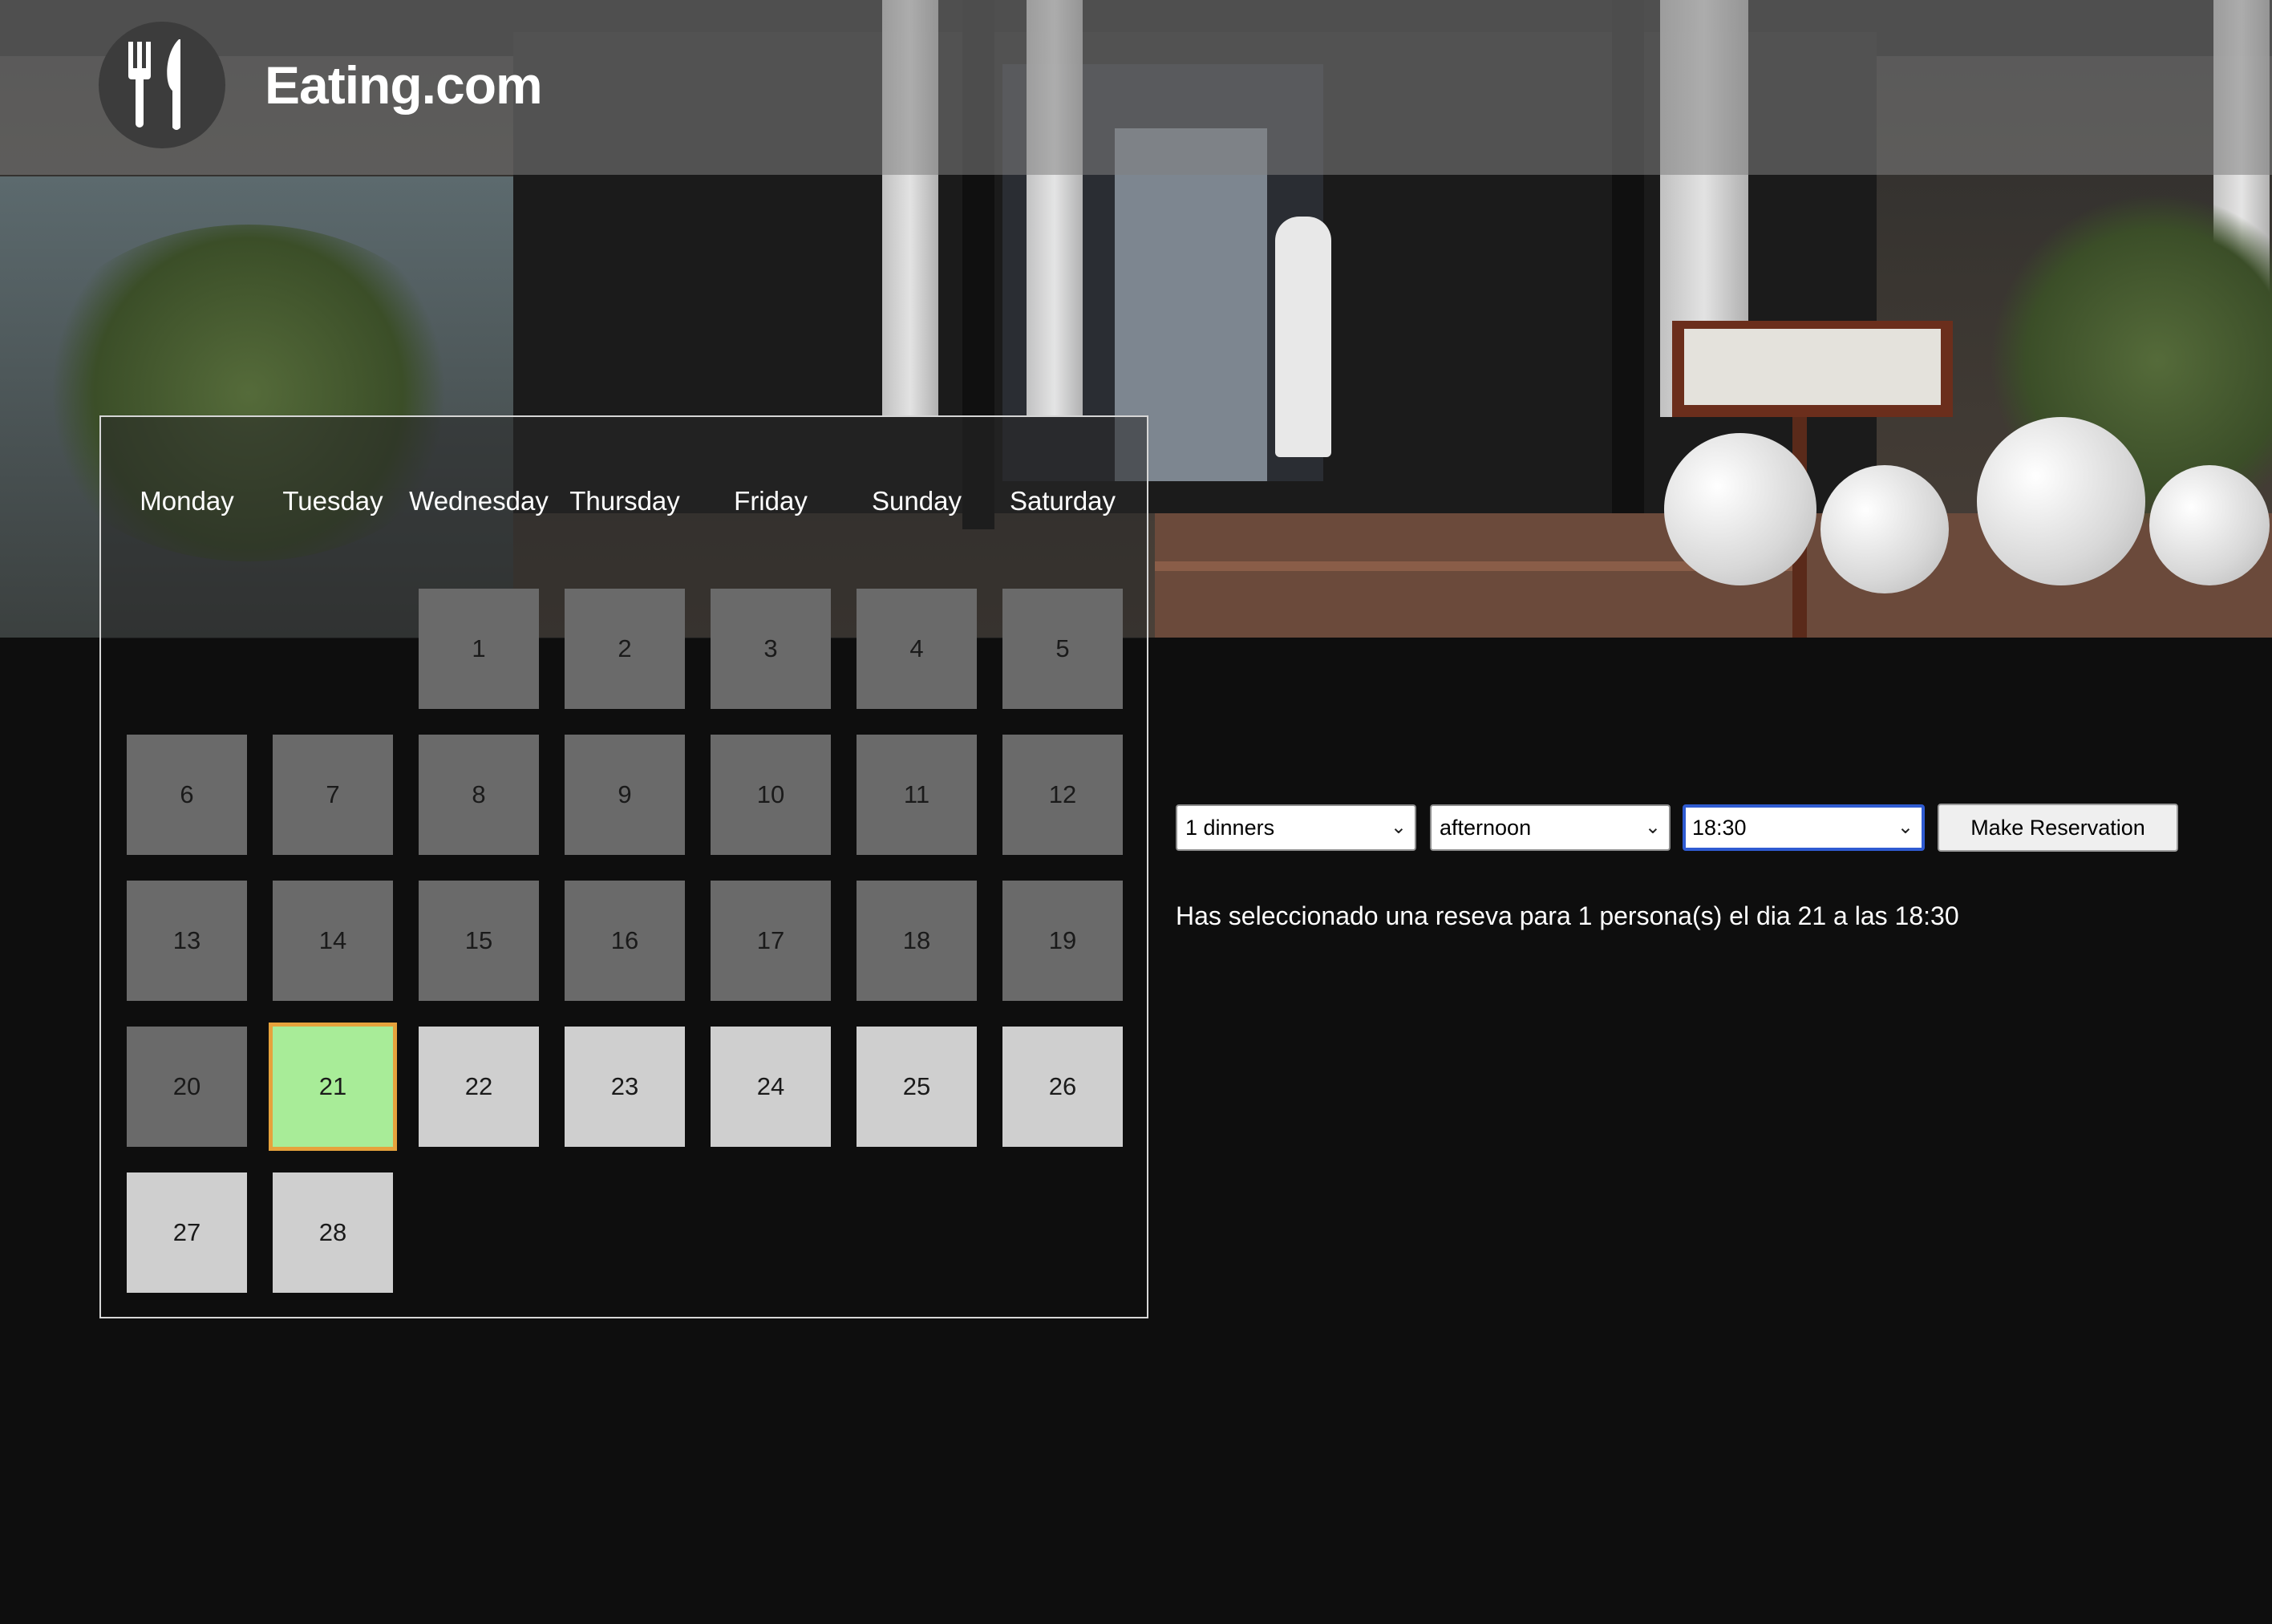 Image resolution: width=2272 pixels, height=1624 pixels. I want to click on calendar-day-15: 15, so click(479, 941).